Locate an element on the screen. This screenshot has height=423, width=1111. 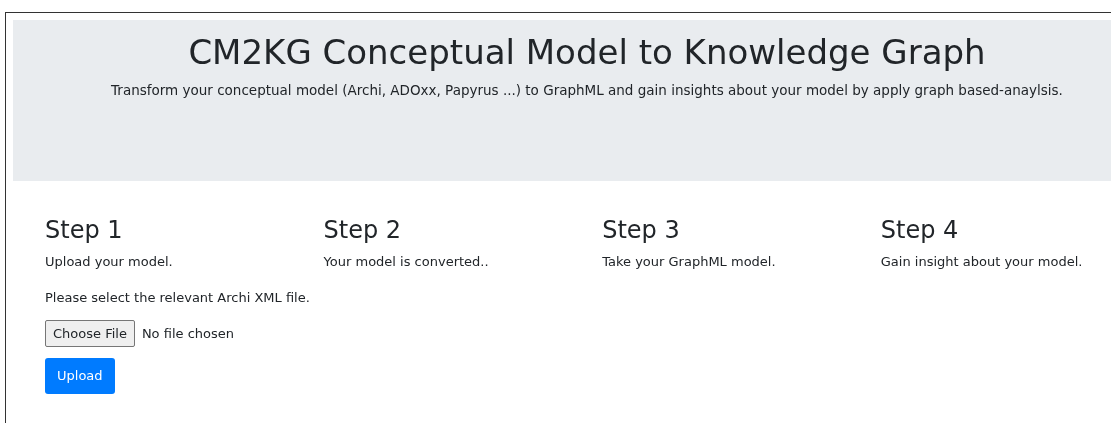
step-heading: Step 1 is located at coordinates (84, 230).